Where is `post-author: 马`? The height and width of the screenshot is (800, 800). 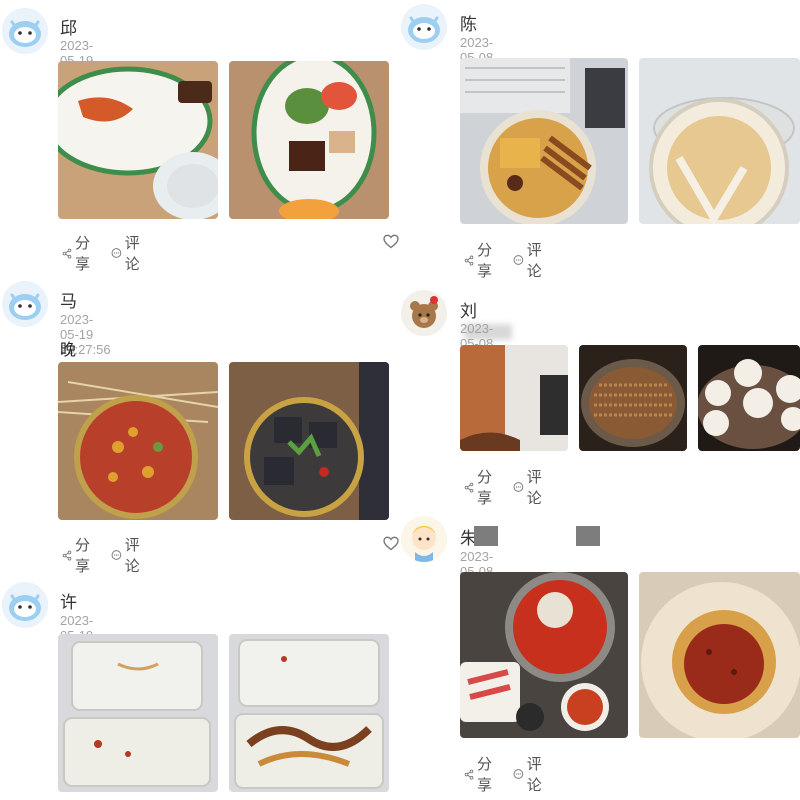
post-author: 马 is located at coordinates (68, 299).